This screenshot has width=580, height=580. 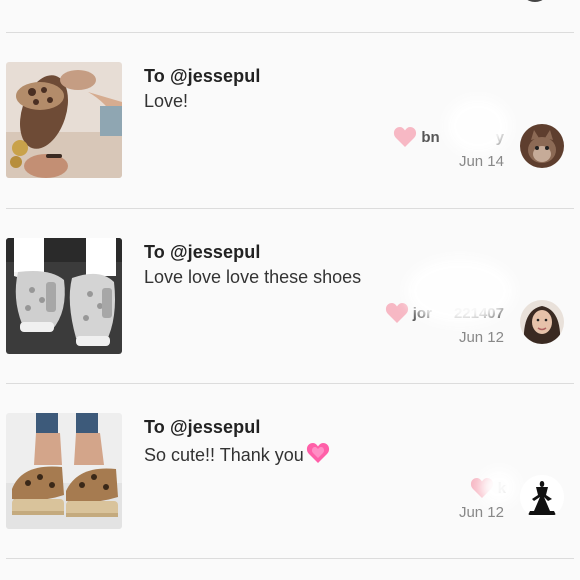 I want to click on thumbnail-snakeskin-wedge-sneaker, so click(x=64, y=296).